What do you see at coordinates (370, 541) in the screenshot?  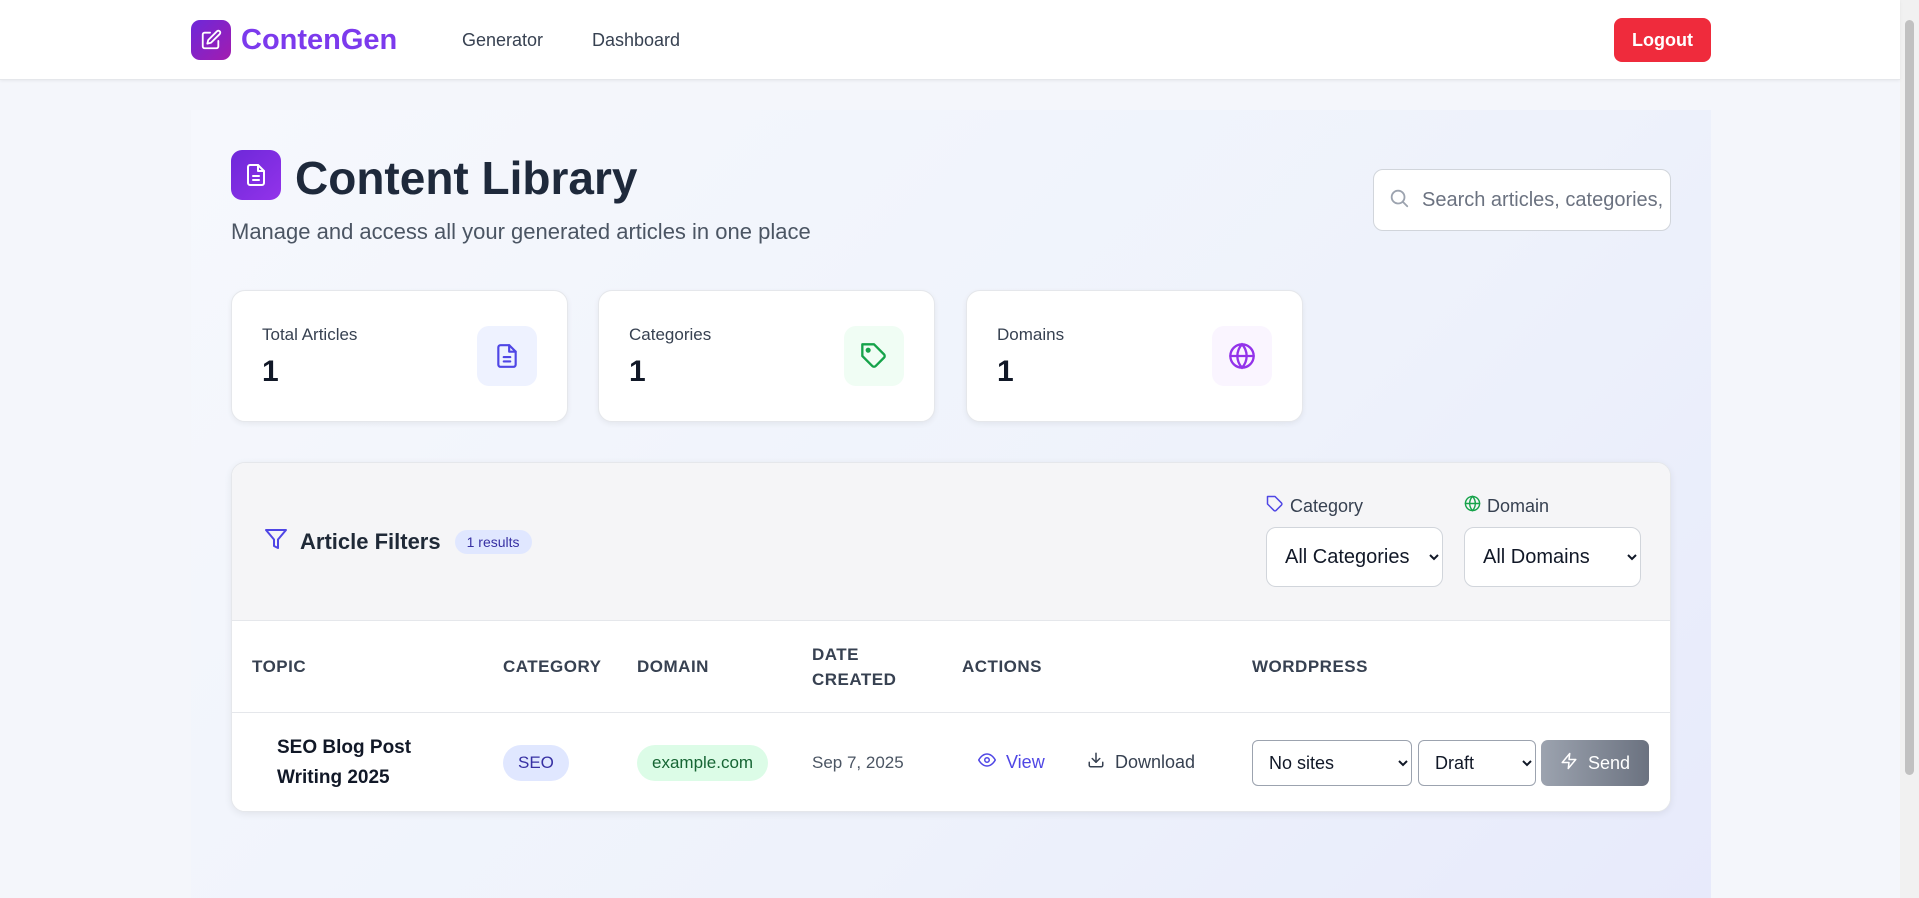 I see `filter-title: Article Filters` at bounding box center [370, 541].